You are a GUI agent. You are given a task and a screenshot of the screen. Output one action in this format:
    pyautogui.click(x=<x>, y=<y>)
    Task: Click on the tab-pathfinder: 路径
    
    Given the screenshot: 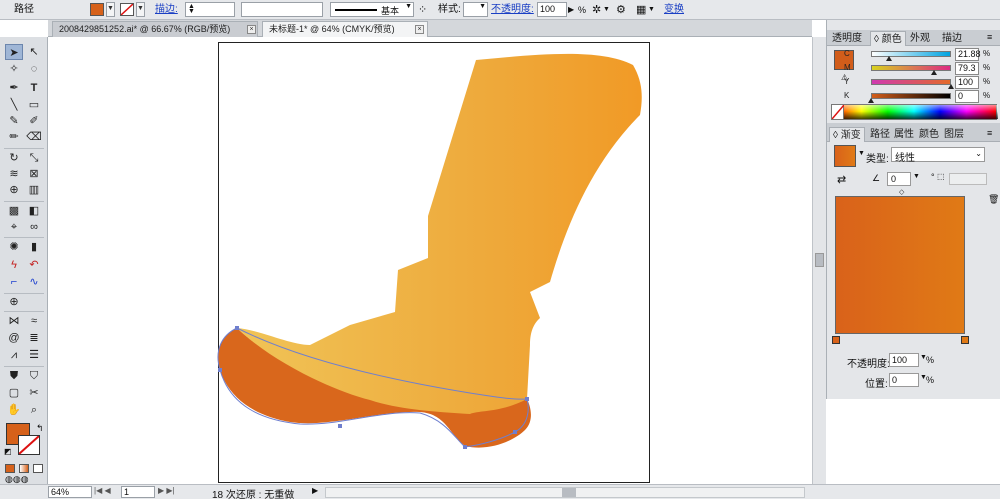 What is the action you would take?
    pyautogui.click(x=880, y=134)
    